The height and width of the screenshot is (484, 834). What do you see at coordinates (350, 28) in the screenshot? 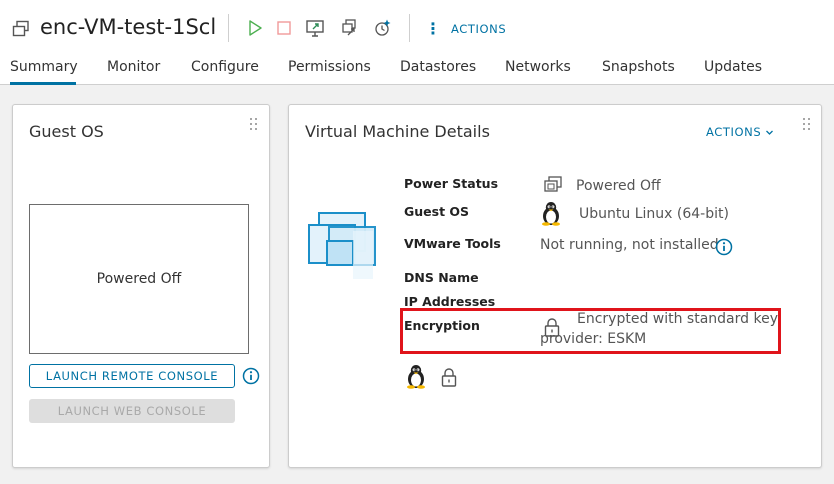
I see `migrate-icon` at bounding box center [350, 28].